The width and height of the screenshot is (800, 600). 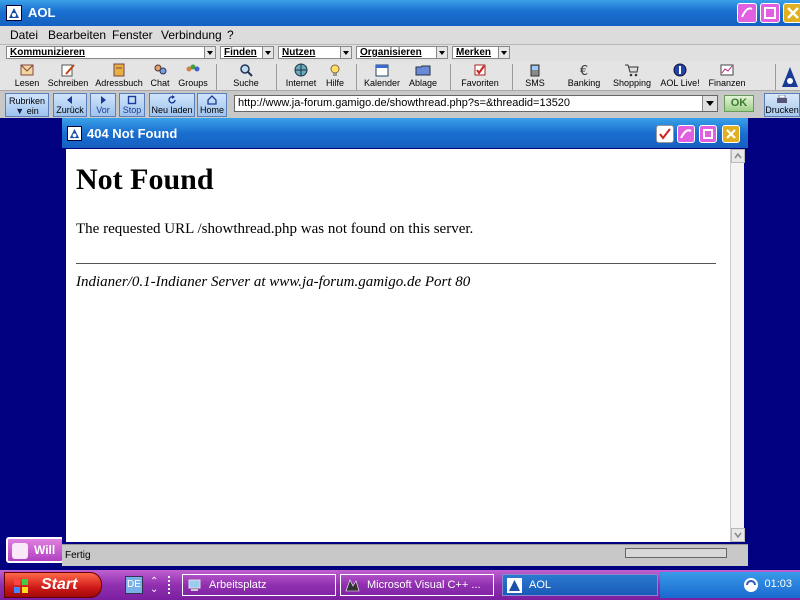 What do you see at coordinates (731, 134) in the screenshot?
I see `window-close-button` at bounding box center [731, 134].